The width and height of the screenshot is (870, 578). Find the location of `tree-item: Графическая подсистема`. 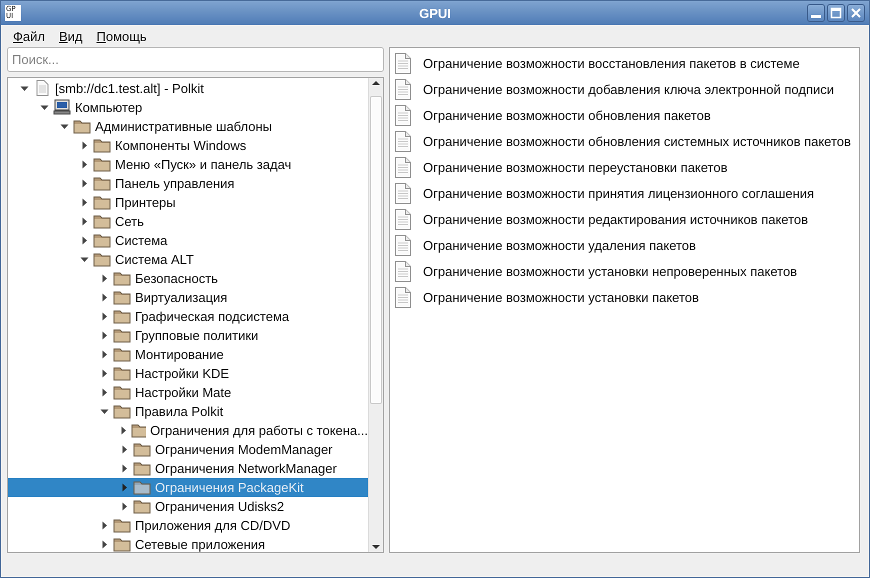

tree-item: Графическая подсистема is located at coordinates (188, 316).